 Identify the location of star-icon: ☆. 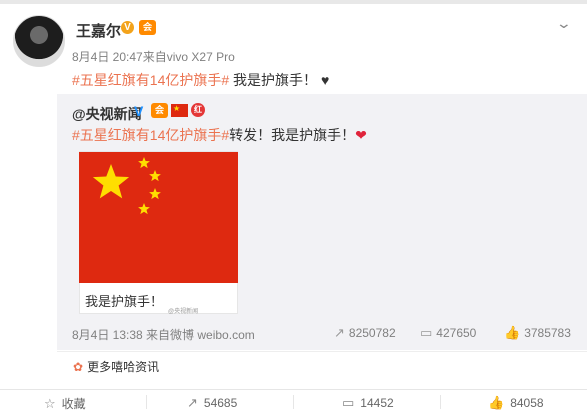
(50, 403).